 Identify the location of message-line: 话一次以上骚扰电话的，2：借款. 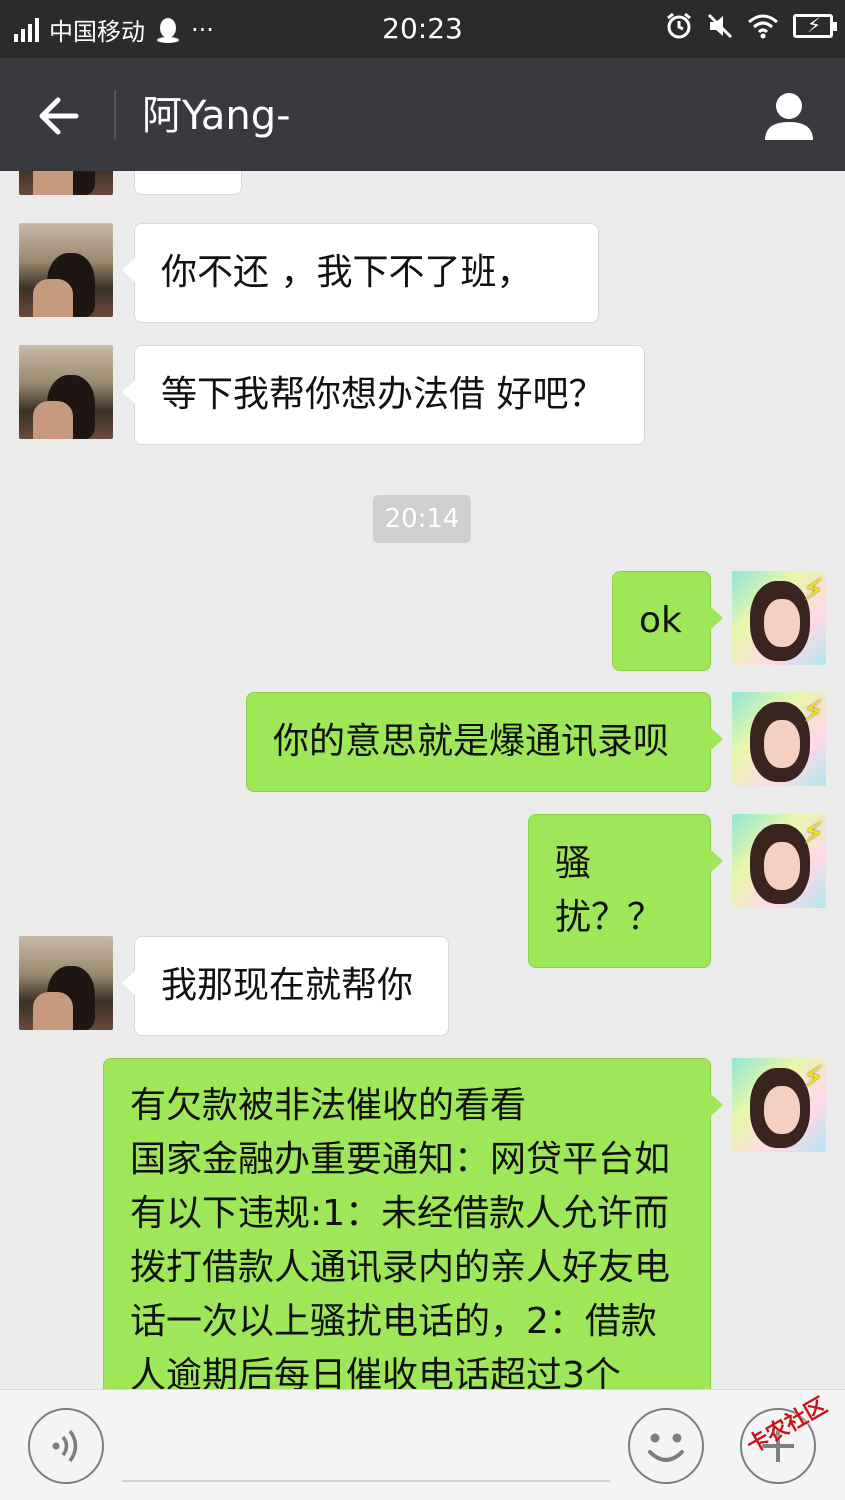
(393, 1321).